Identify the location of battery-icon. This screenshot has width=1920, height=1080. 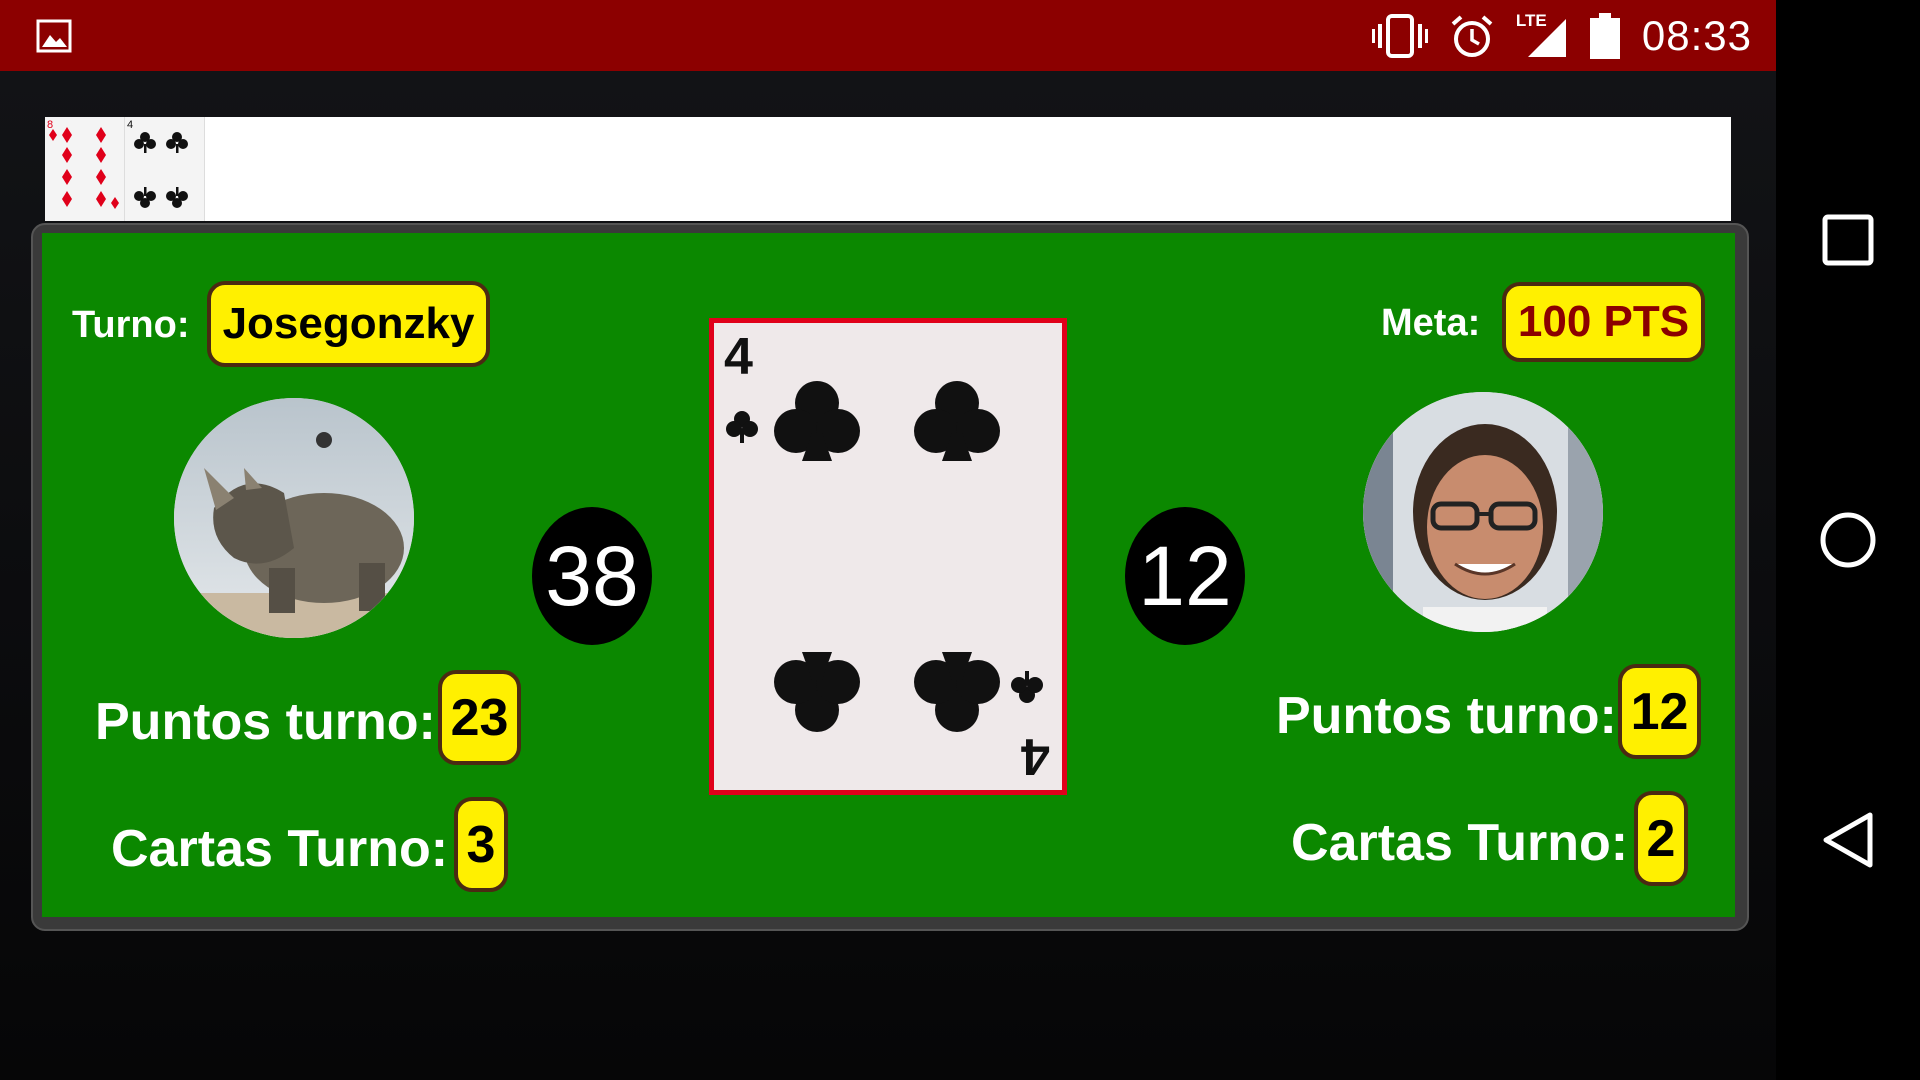
(1604, 35).